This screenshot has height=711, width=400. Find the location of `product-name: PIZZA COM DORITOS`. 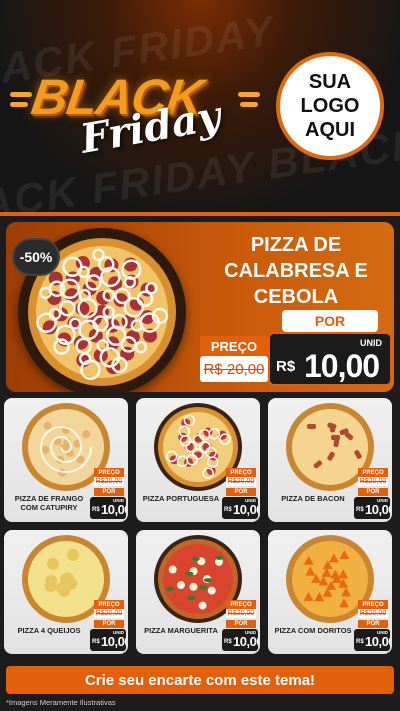

product-name: PIZZA COM DORITOS is located at coordinates (313, 630).